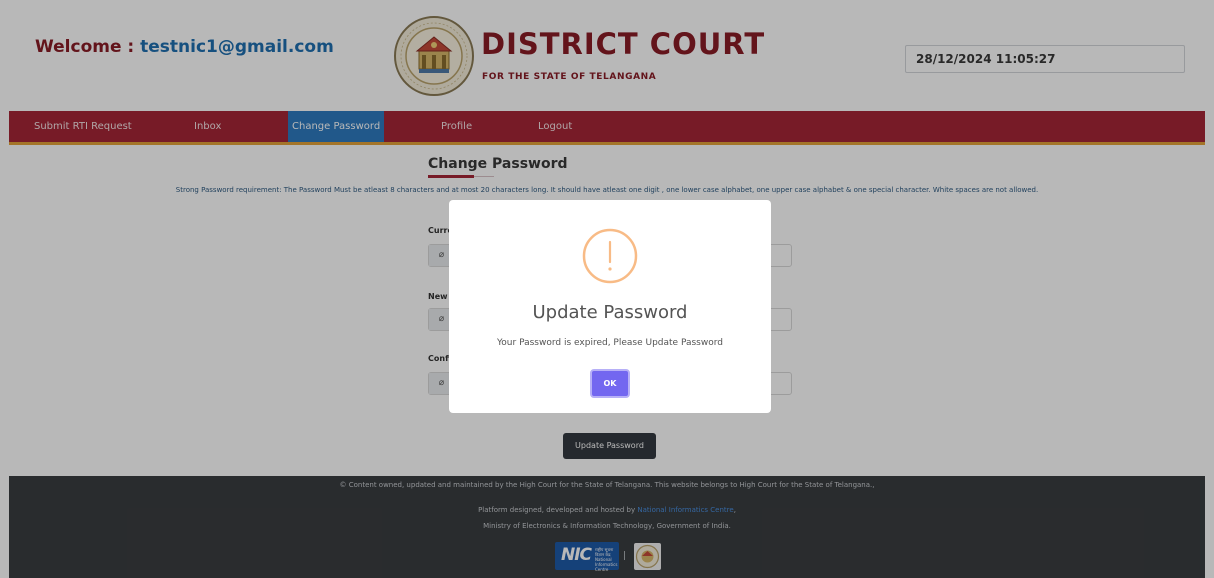  Describe the element at coordinates (610, 383) in the screenshot. I see `ok-button: OK` at that location.